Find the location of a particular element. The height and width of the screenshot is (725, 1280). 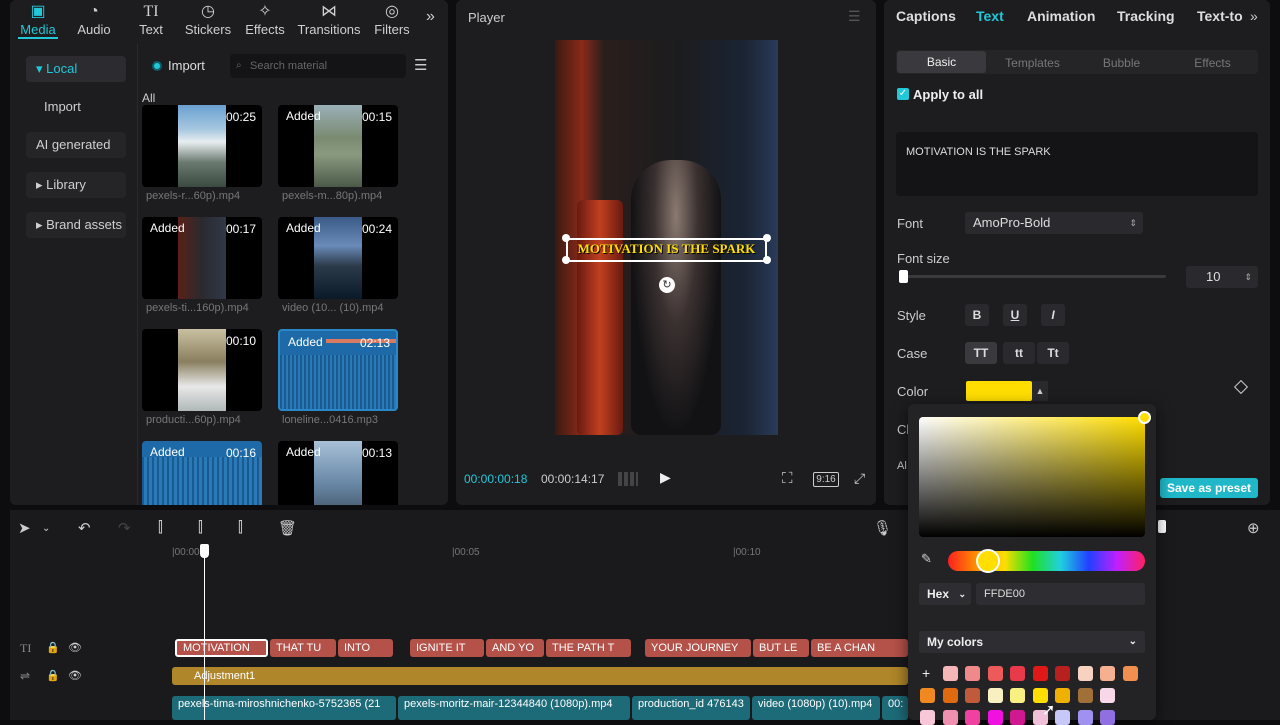

tab-stickers: ◷ Stickers is located at coordinates (208, 20).